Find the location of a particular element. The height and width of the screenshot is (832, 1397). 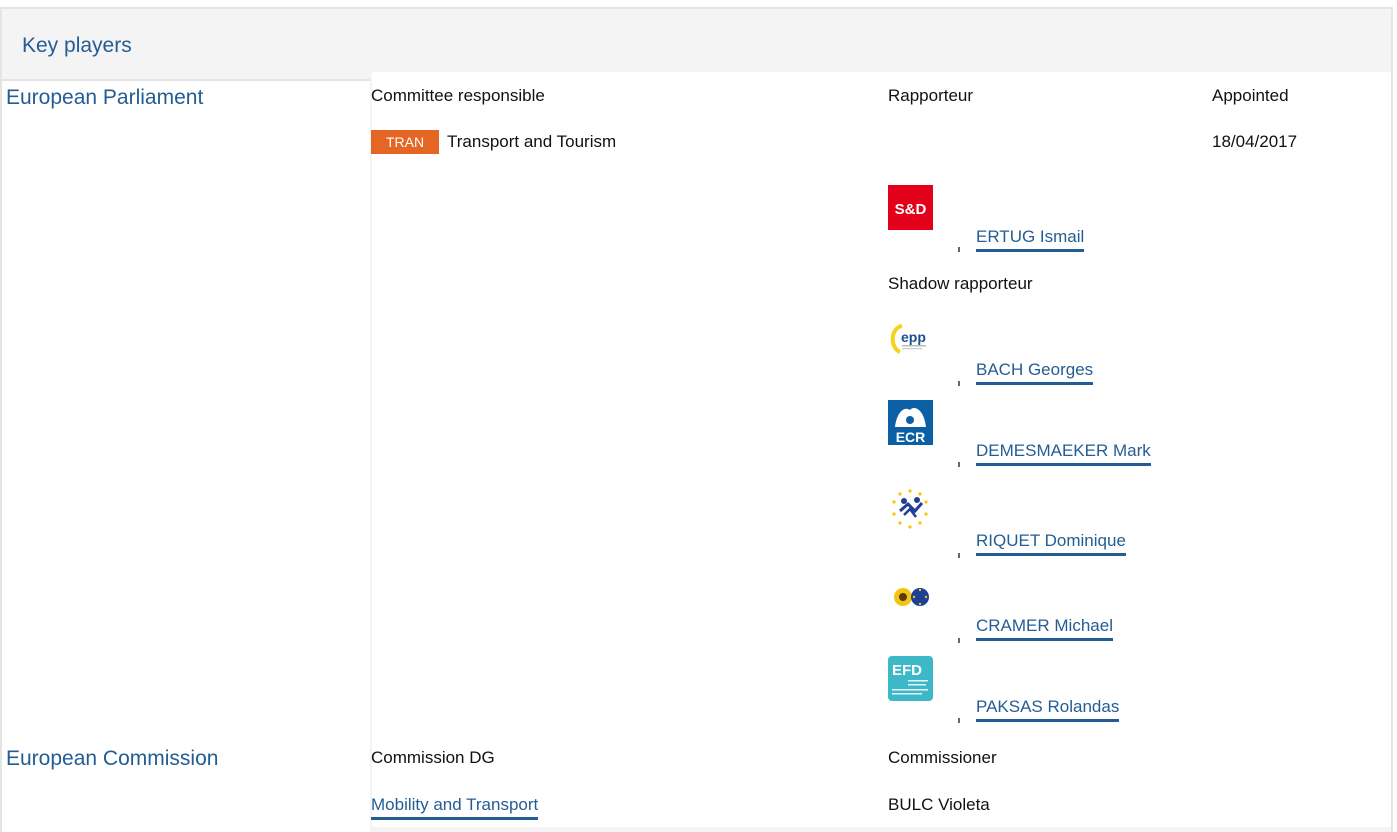

sd-logo-text: S&D is located at coordinates (911, 209).